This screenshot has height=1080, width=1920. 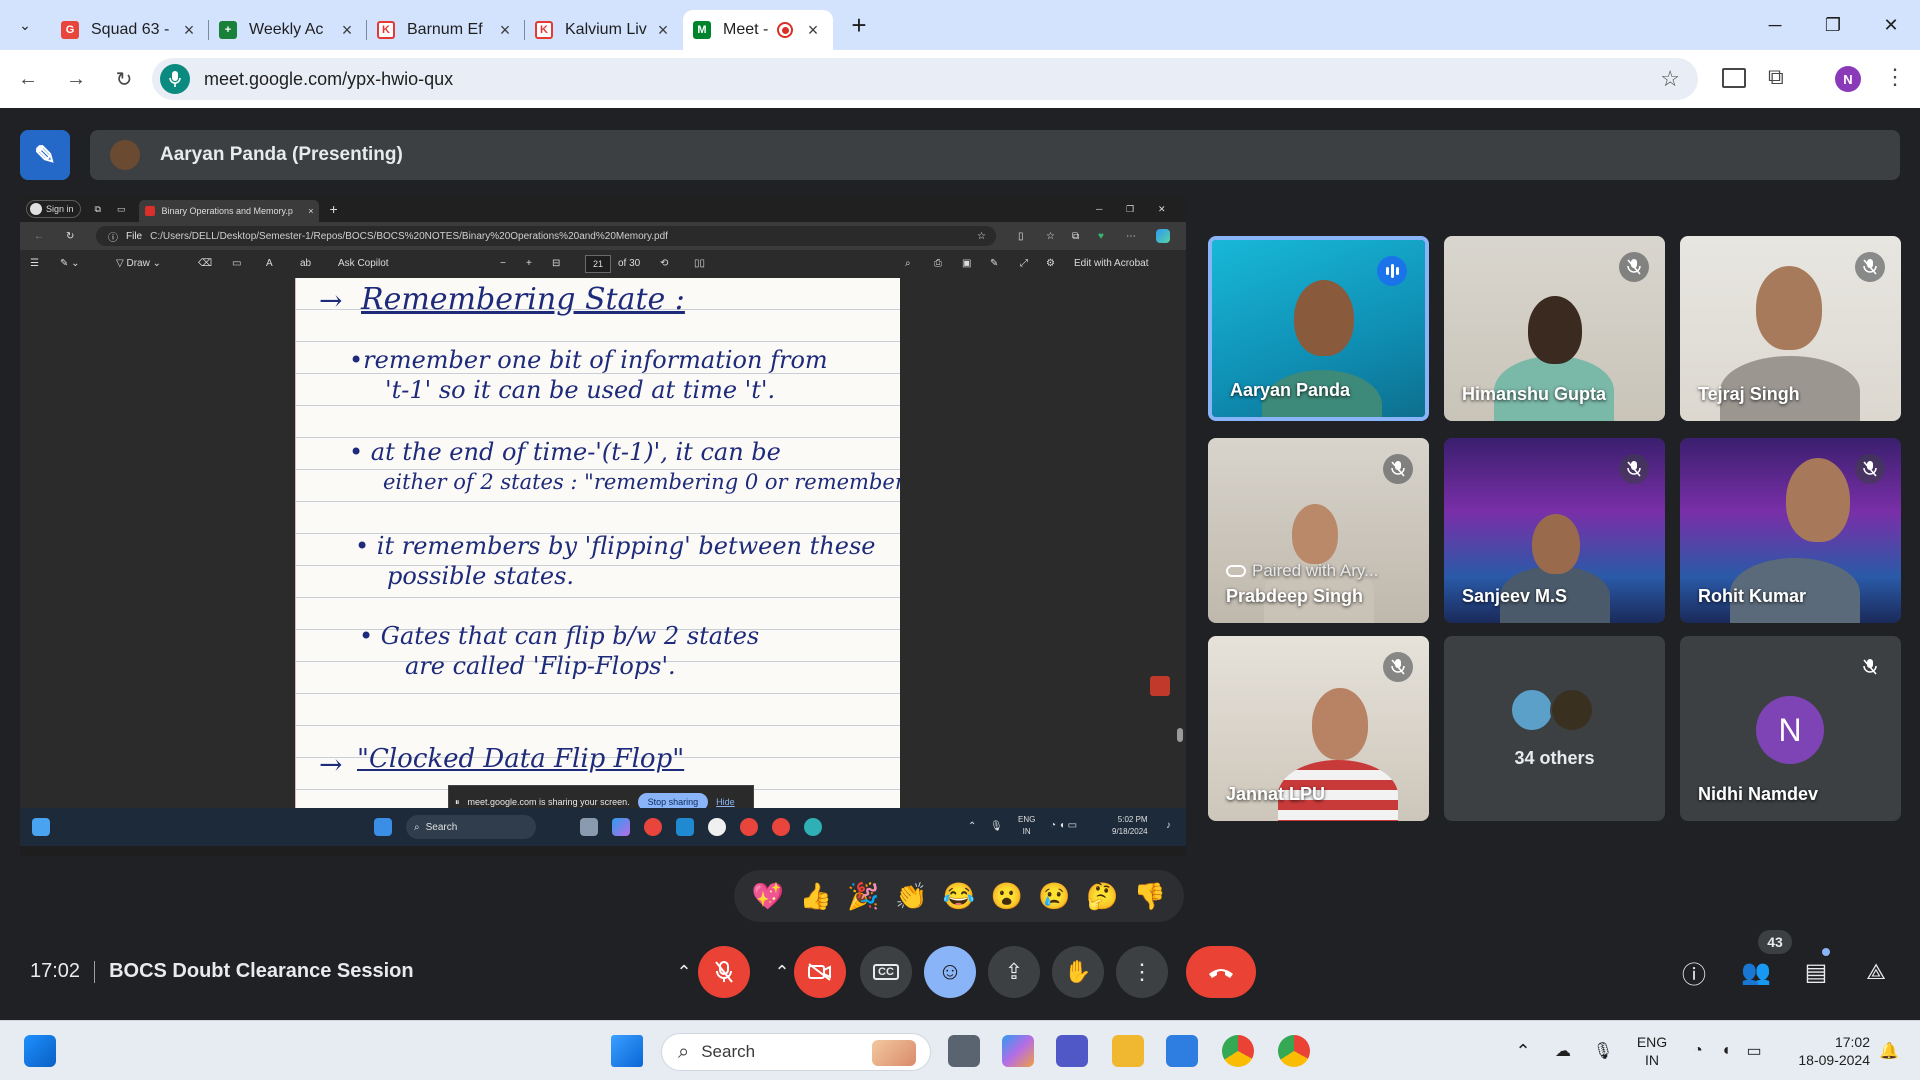 What do you see at coordinates (1102, 896) in the screenshot?
I see `reaction-thinking: 🤔` at bounding box center [1102, 896].